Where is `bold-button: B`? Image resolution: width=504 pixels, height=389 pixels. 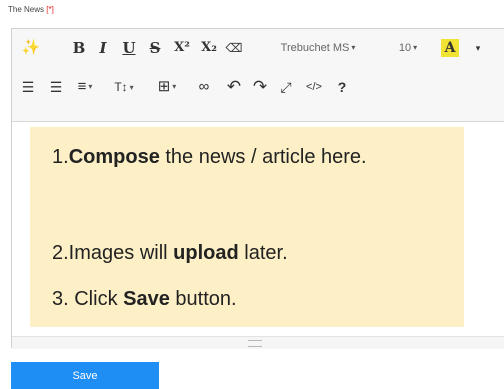
bold-button: B is located at coordinates (79, 48).